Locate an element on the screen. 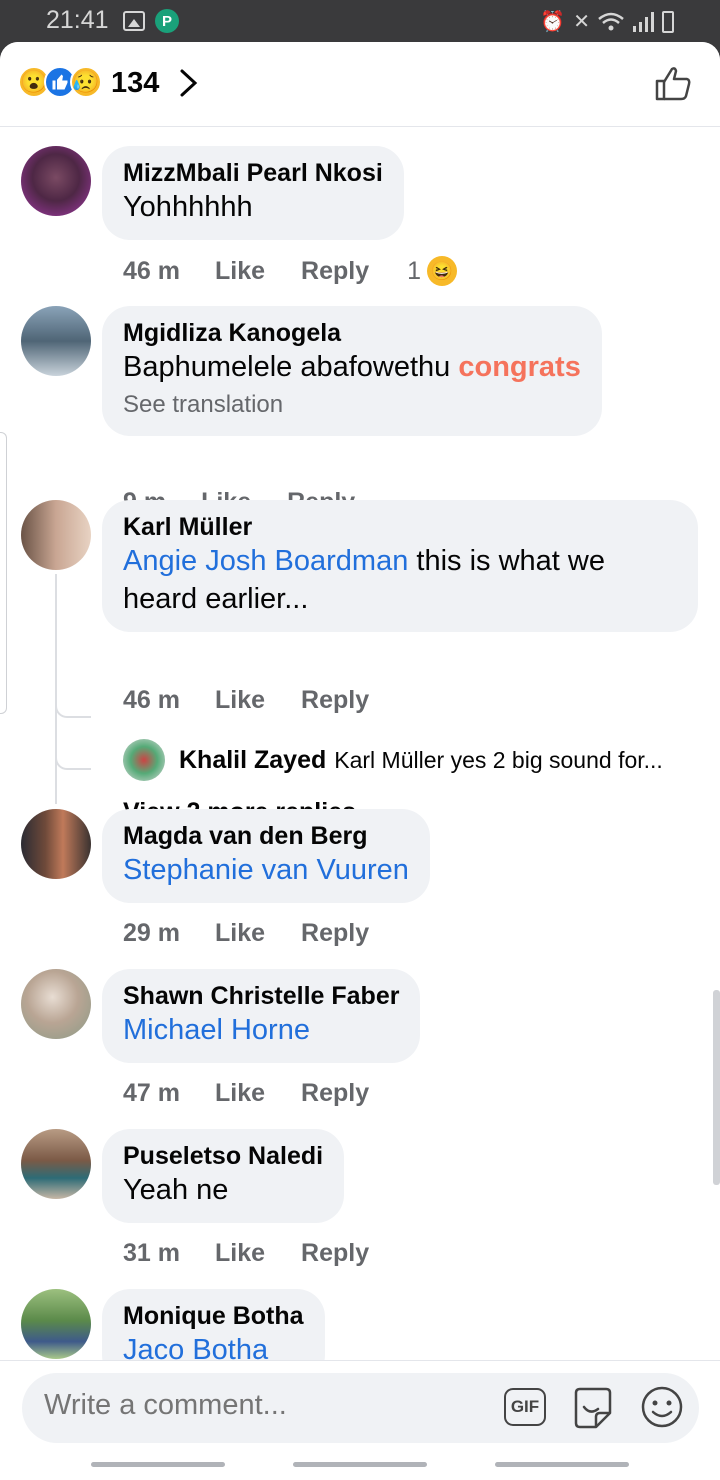  status-left-icons: P is located at coordinates (151, 21).